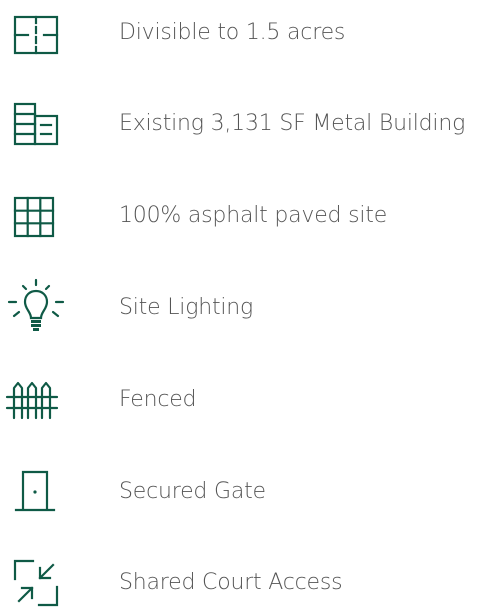  What do you see at coordinates (186, 307) in the screenshot?
I see `feature-label-lighting: Site Lighting` at bounding box center [186, 307].